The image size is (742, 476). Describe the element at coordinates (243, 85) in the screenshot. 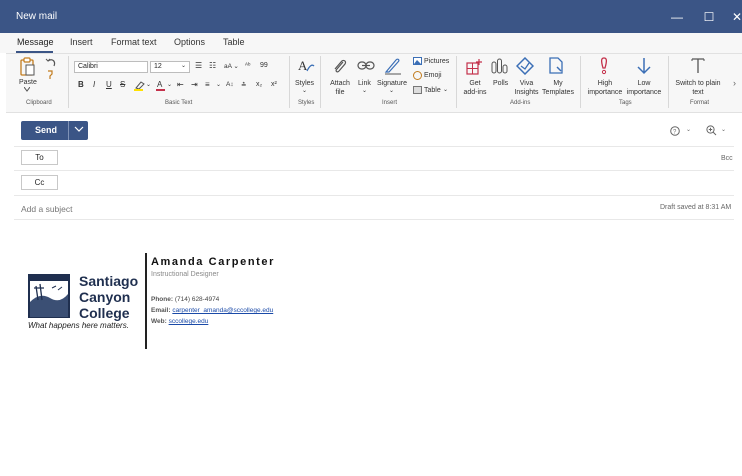

I see `paragraph-spacing-icon: ≛` at that location.